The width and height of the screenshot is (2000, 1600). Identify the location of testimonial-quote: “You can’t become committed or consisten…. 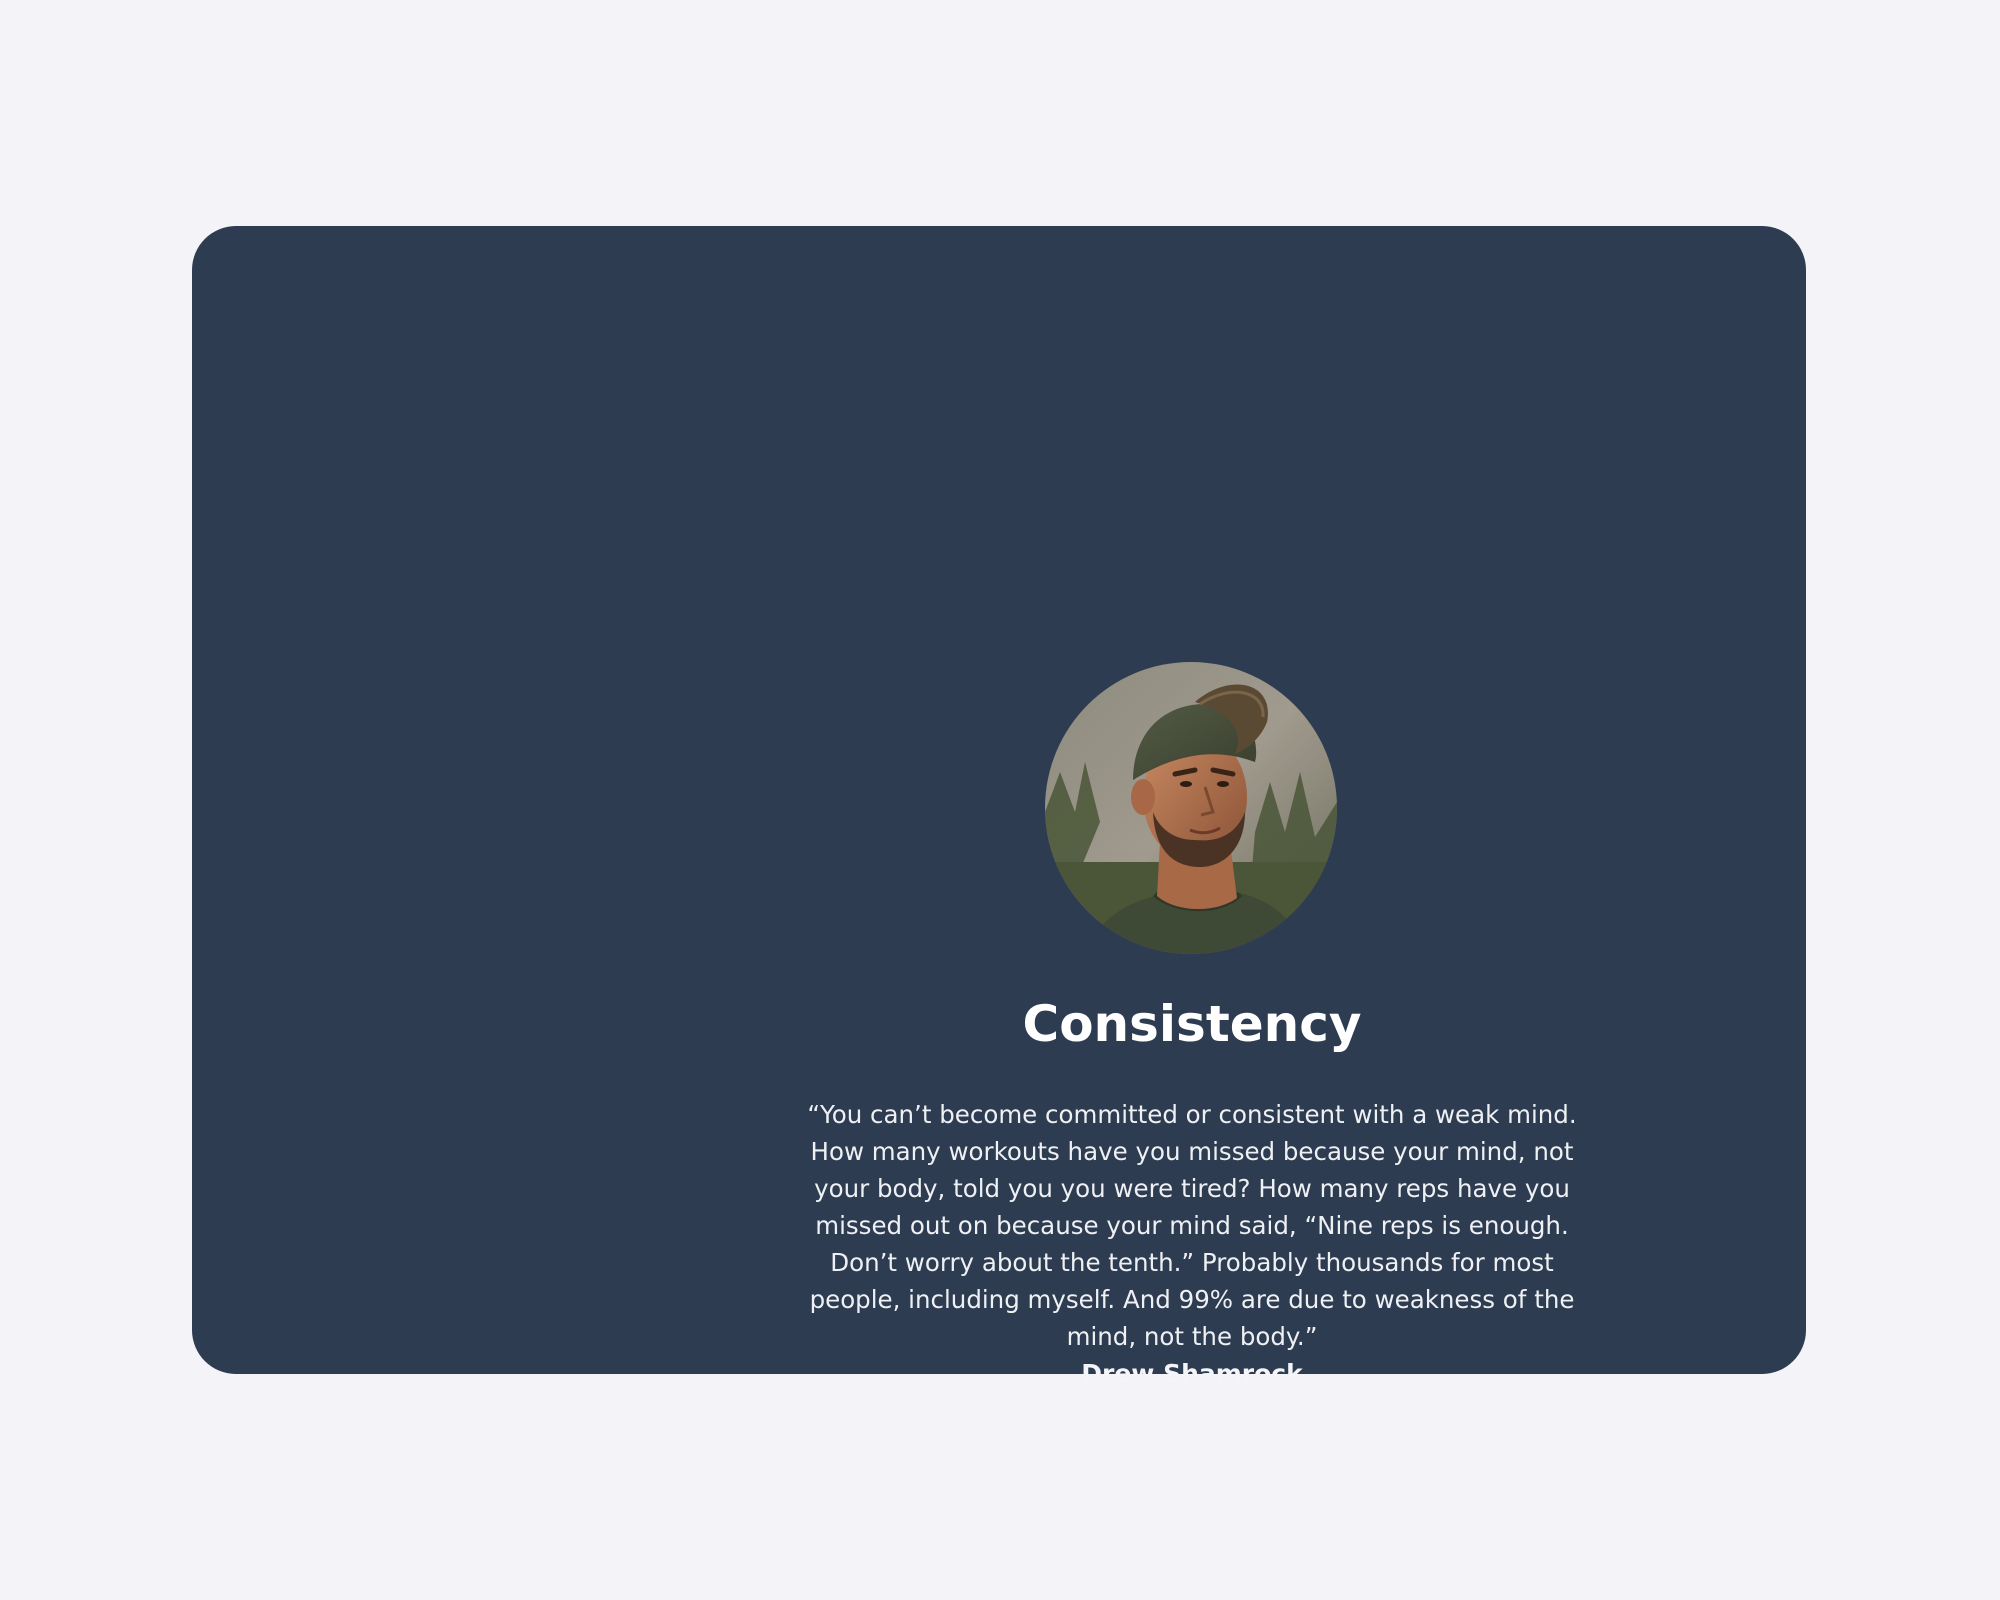
(1192, 1225).